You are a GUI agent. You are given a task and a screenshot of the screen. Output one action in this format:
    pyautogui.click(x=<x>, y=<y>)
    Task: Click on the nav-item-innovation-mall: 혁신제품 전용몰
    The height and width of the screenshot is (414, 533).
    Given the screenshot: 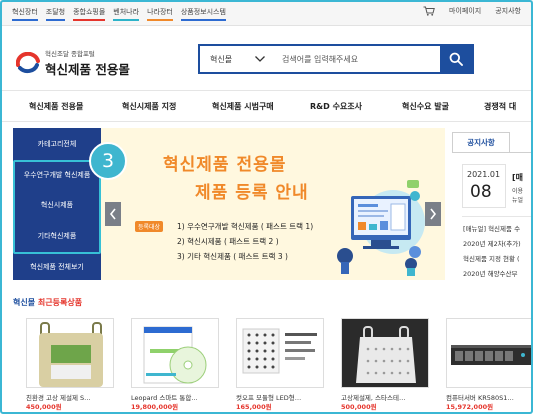 What is the action you would take?
    pyautogui.click(x=56, y=106)
    